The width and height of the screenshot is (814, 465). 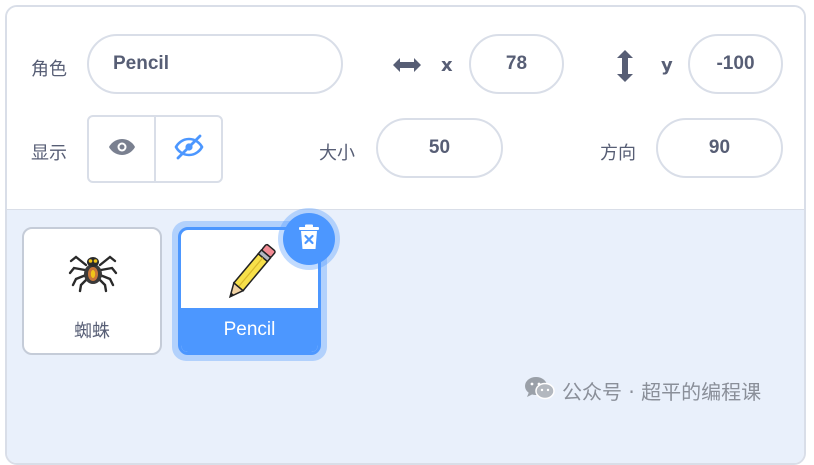 I want to click on eye-slash-icon, so click(x=189, y=149).